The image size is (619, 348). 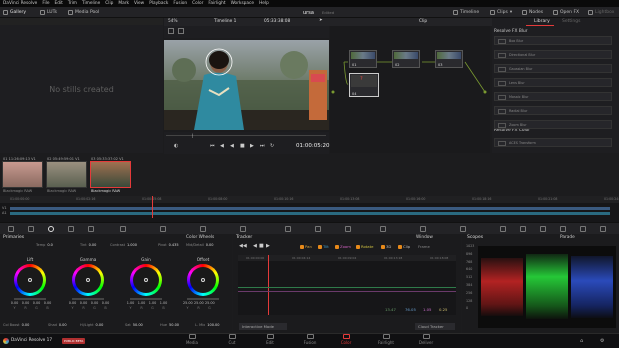 I want to click on luma-mix-control: L. Mix 100.00, so click(x=207, y=325).